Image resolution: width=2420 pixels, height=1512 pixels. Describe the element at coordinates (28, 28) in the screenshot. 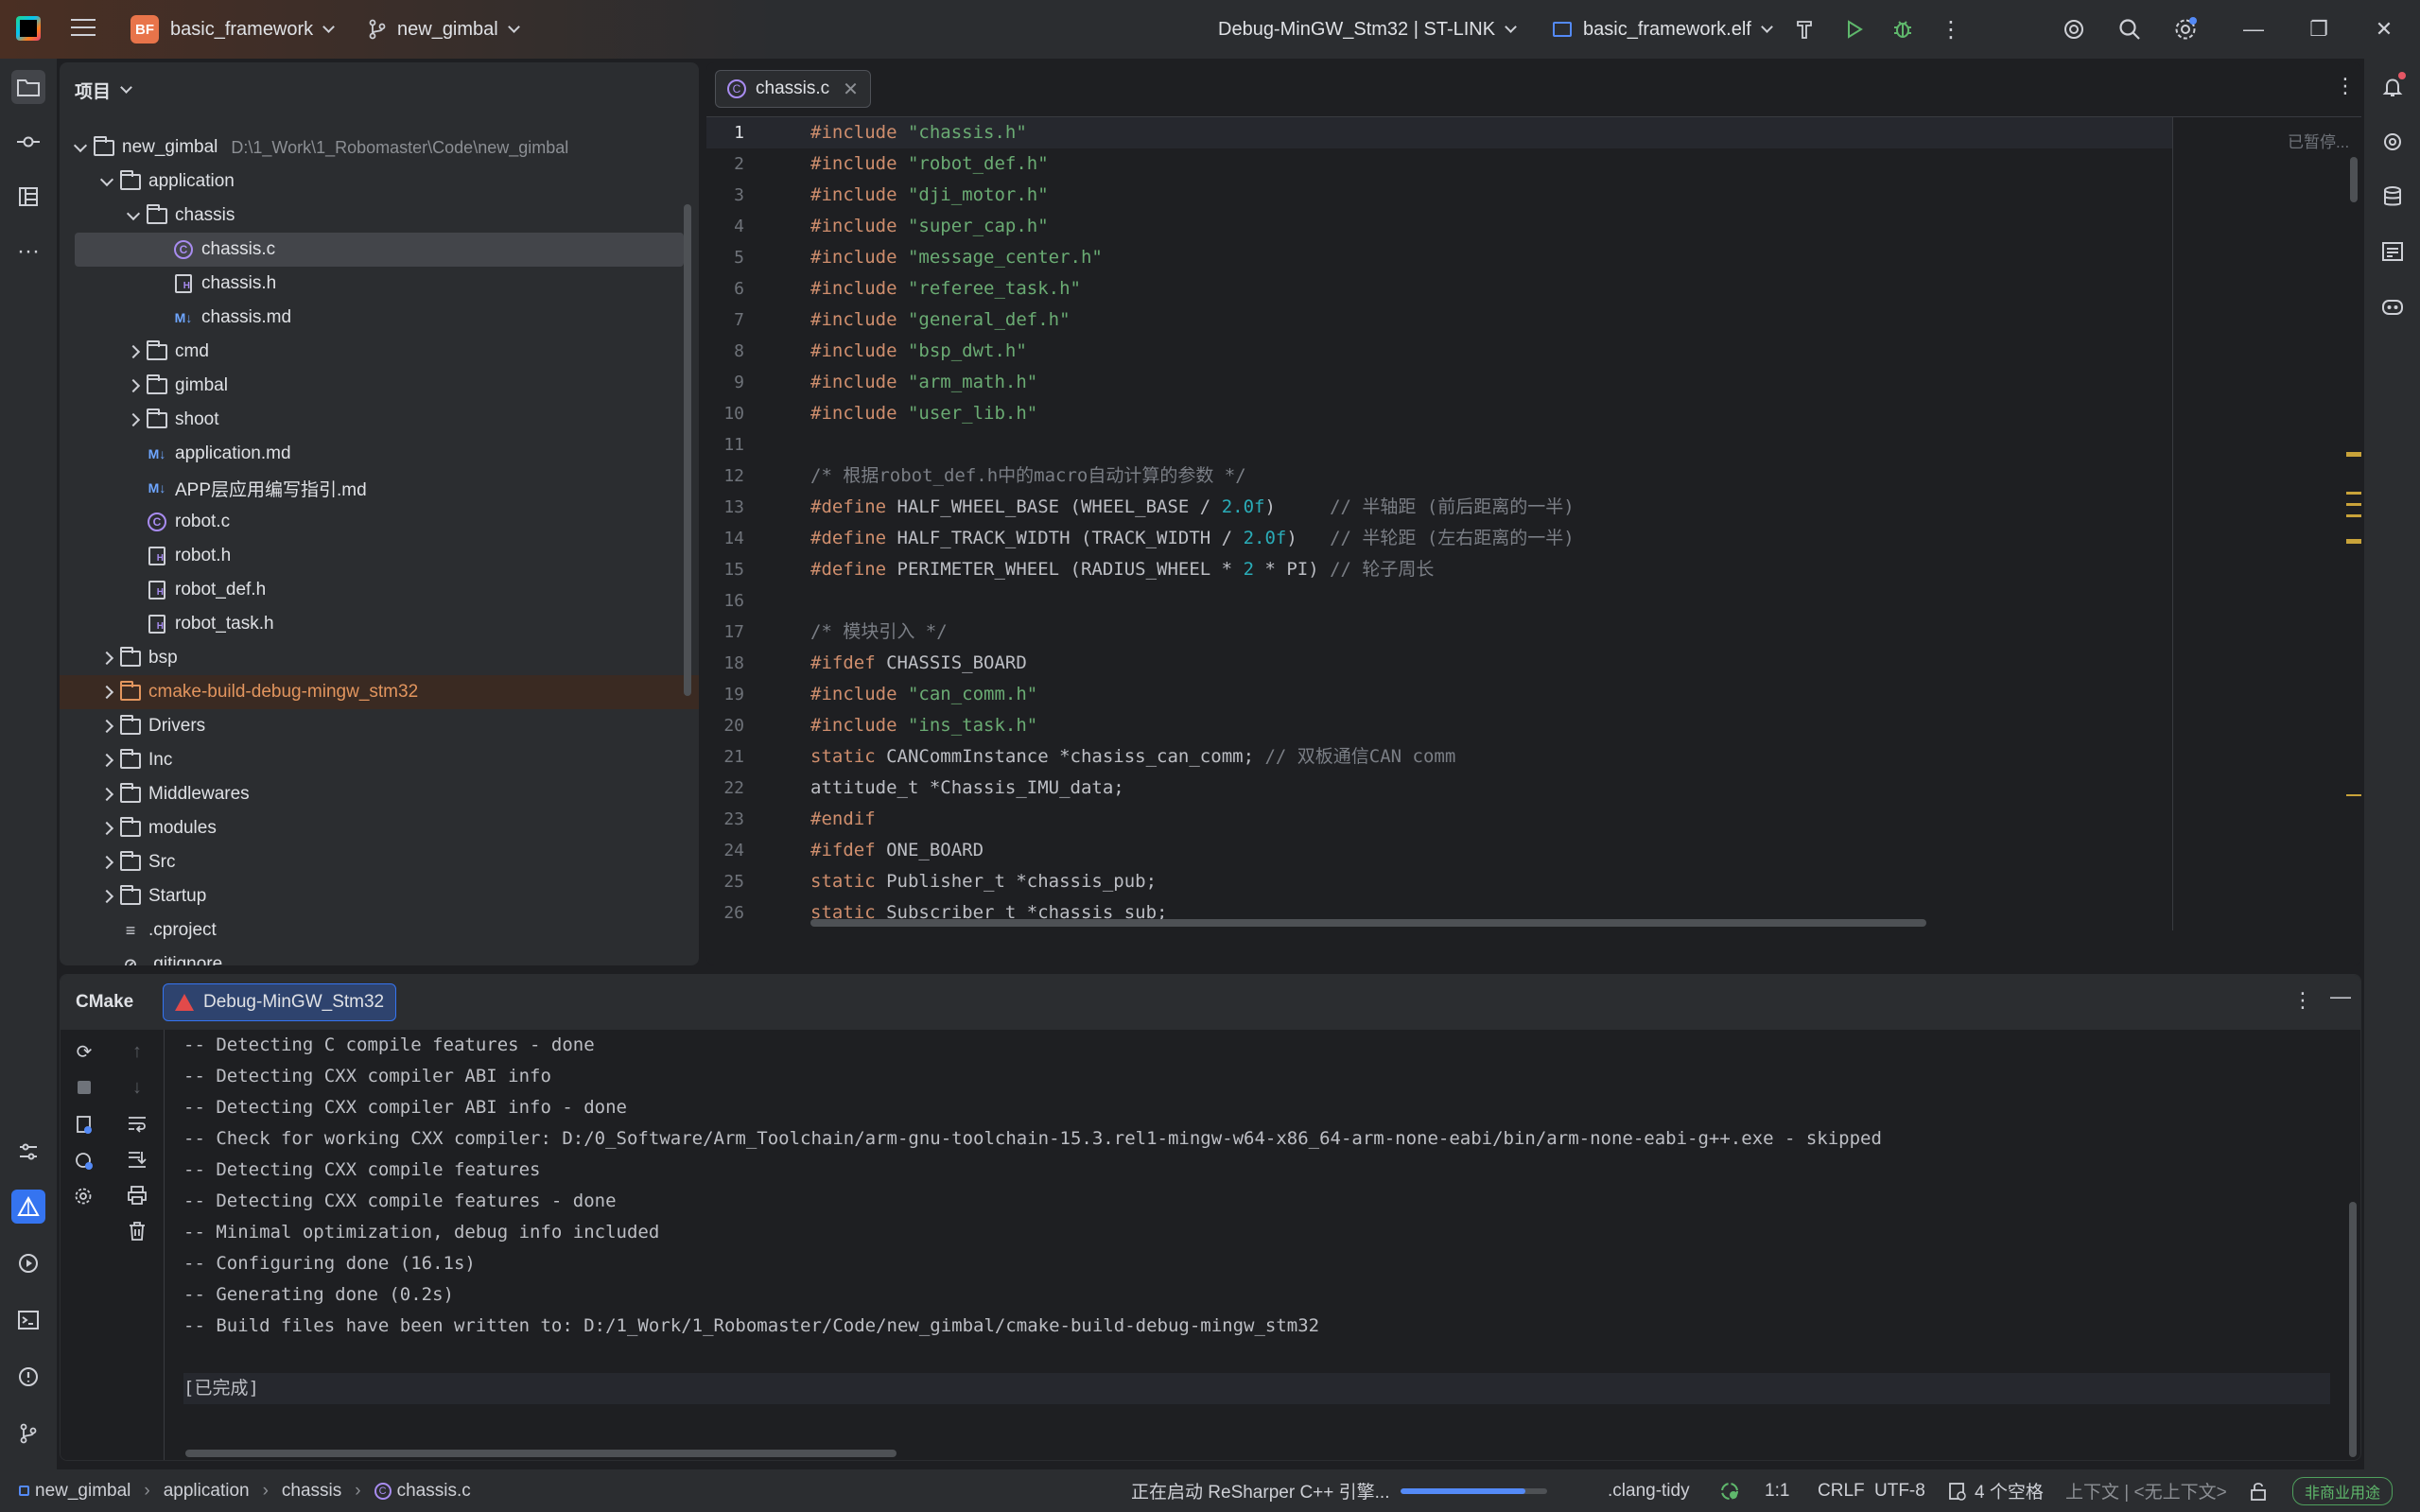

I see `clion-logo-icon` at that location.